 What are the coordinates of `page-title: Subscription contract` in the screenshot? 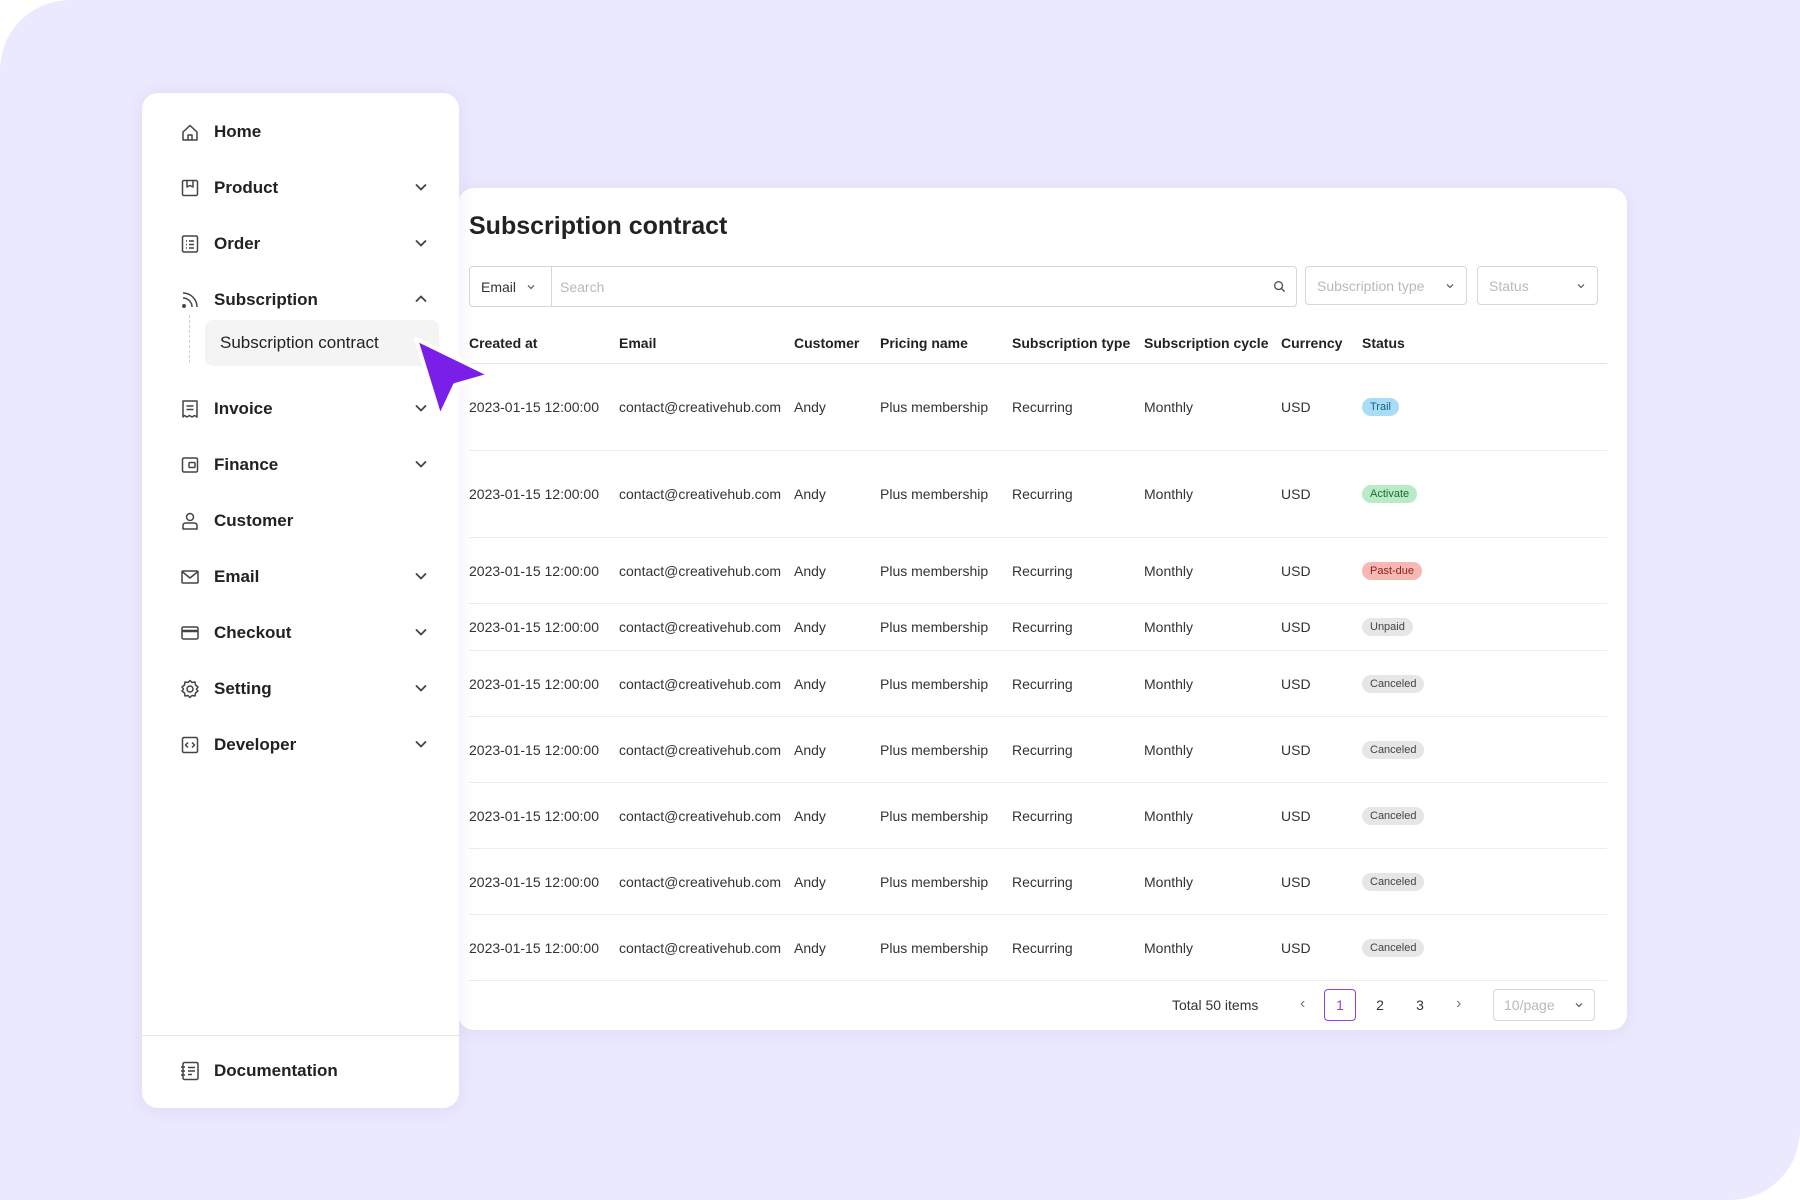 It's located at (598, 226).